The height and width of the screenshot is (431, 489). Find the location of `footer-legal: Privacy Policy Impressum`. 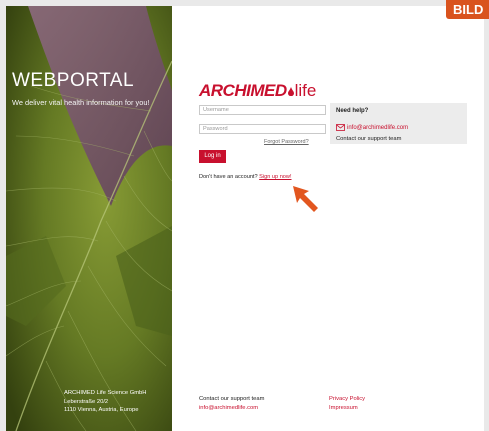

footer-legal: Privacy Policy Impressum is located at coordinates (347, 403).